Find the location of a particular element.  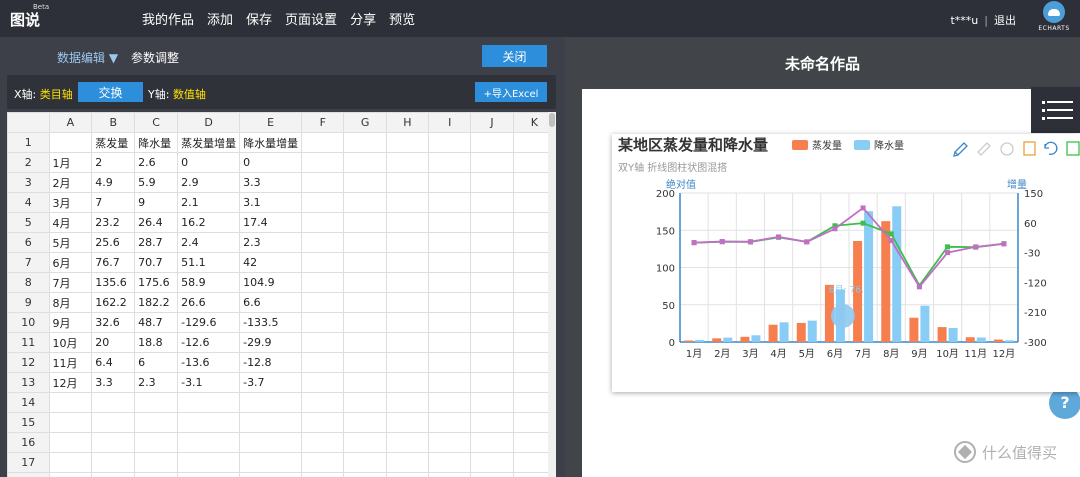

logout-link: 退出 is located at coordinates (1005, 20).